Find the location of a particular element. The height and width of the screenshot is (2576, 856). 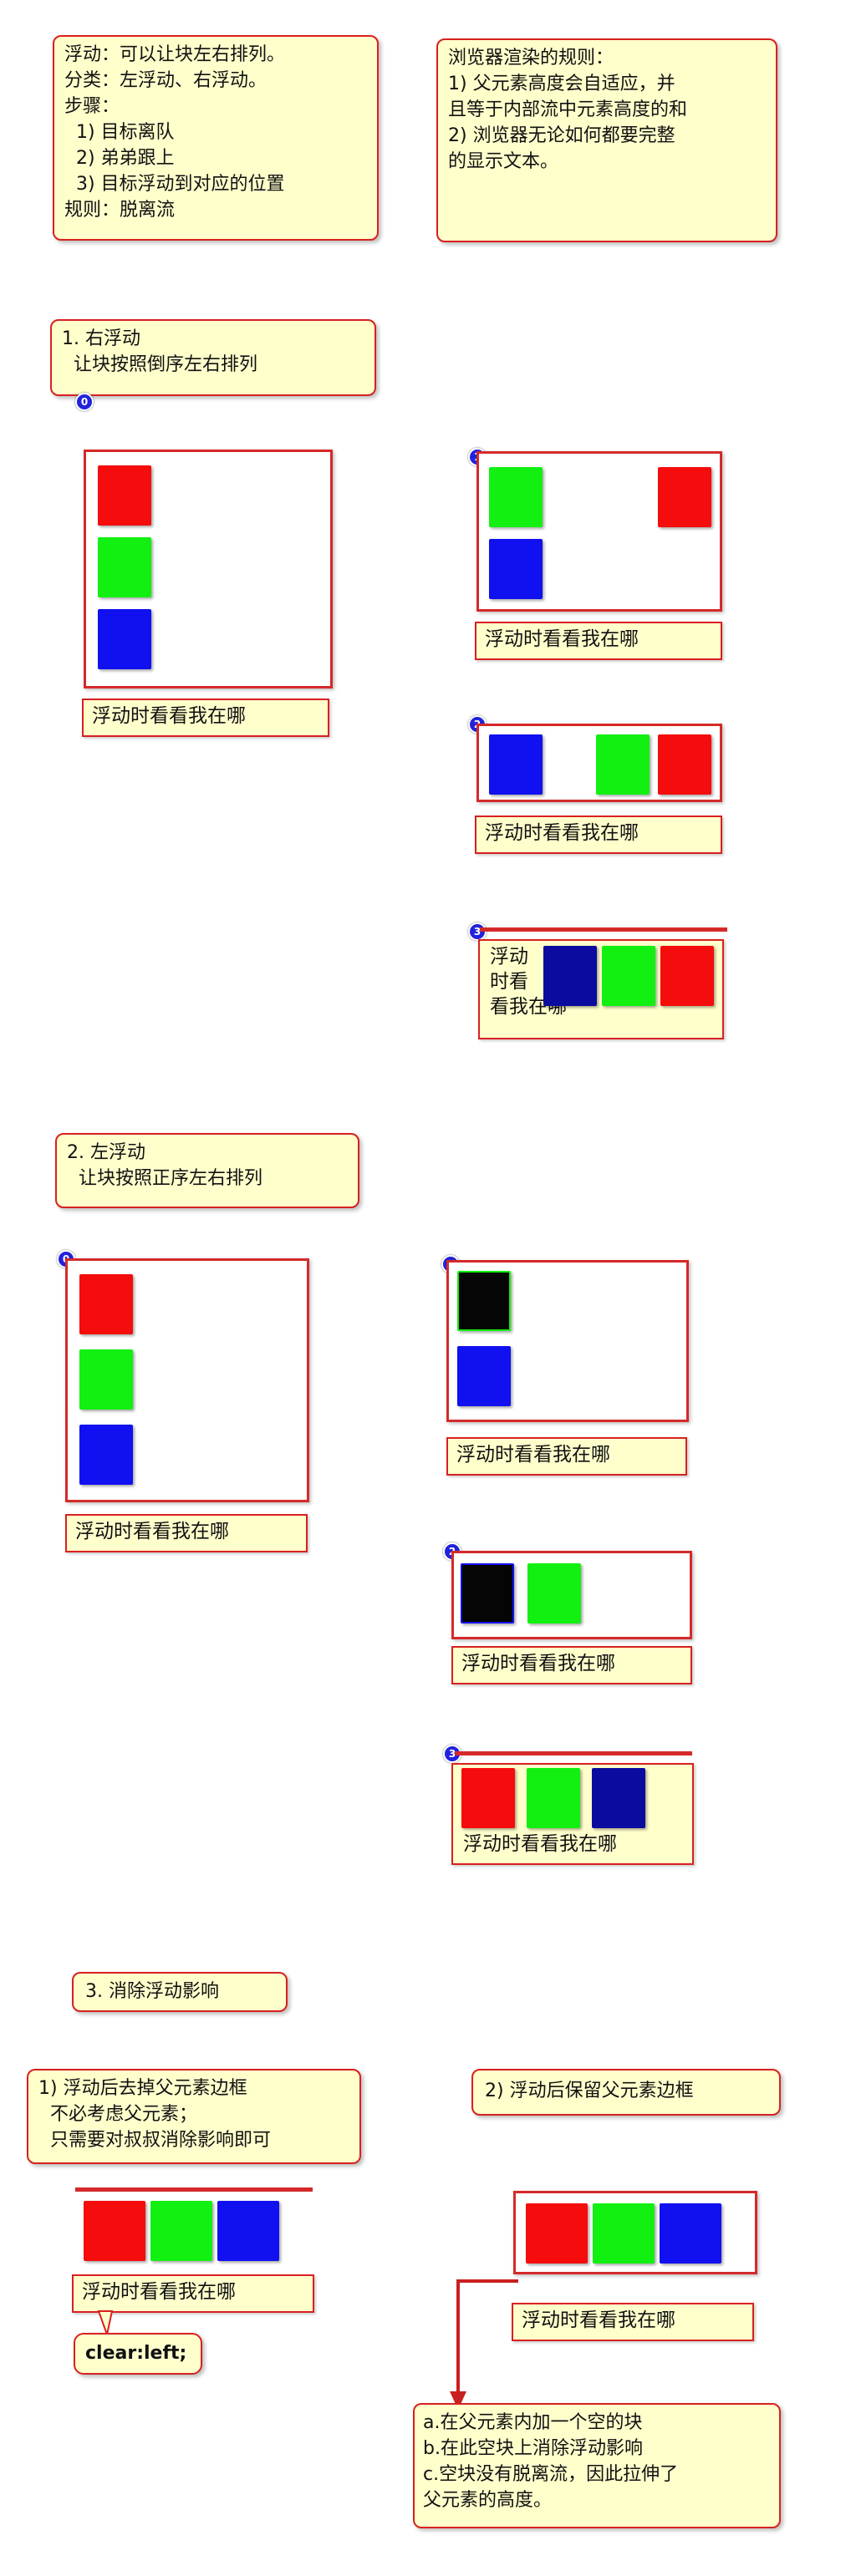

s3-bottom-note-line: a.在父元素内加一个空的块 is located at coordinates (533, 2422).